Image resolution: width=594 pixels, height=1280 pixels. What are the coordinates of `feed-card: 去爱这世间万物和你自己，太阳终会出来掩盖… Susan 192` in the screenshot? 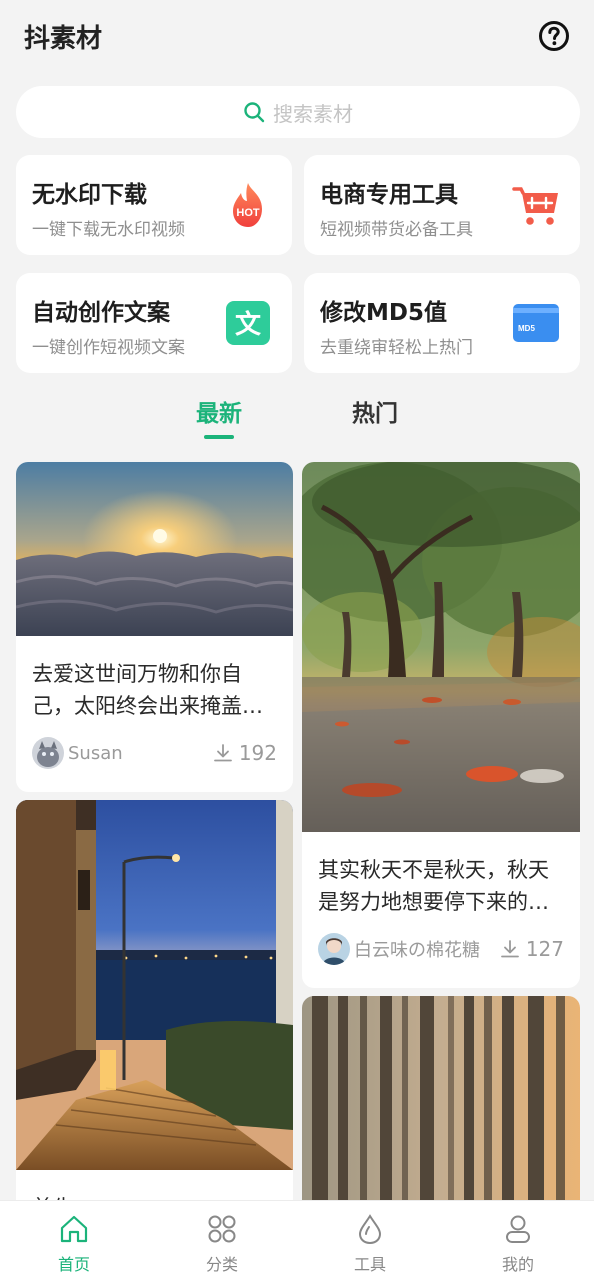 It's located at (154, 627).